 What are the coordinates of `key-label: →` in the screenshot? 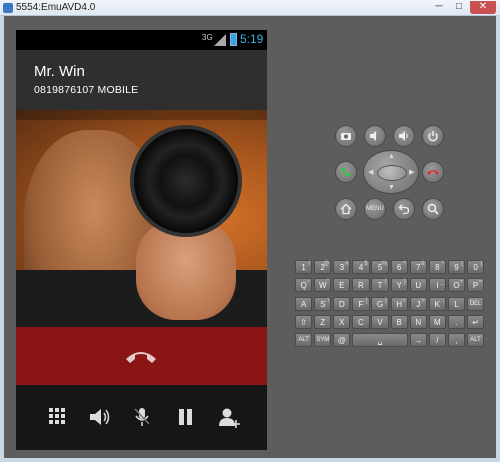 It's located at (418, 341).